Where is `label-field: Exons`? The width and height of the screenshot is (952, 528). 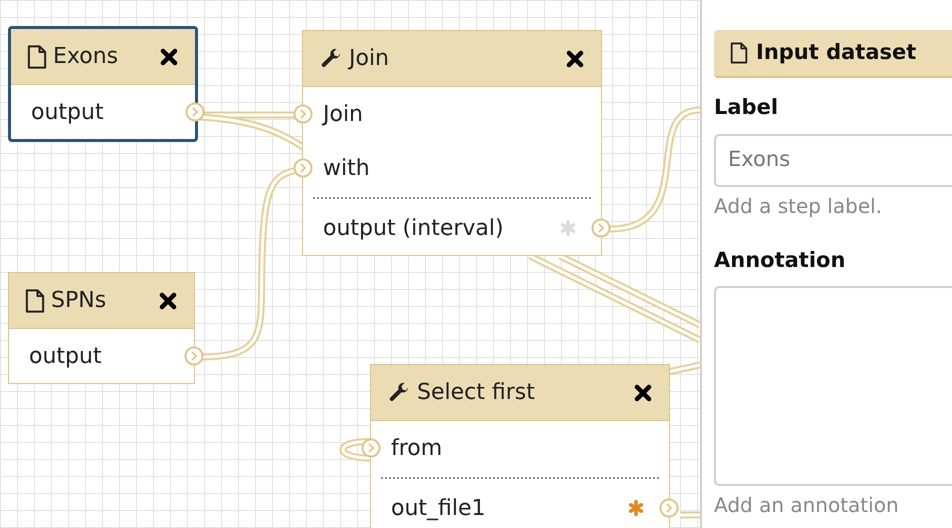 label-field: Exons is located at coordinates (833, 160).